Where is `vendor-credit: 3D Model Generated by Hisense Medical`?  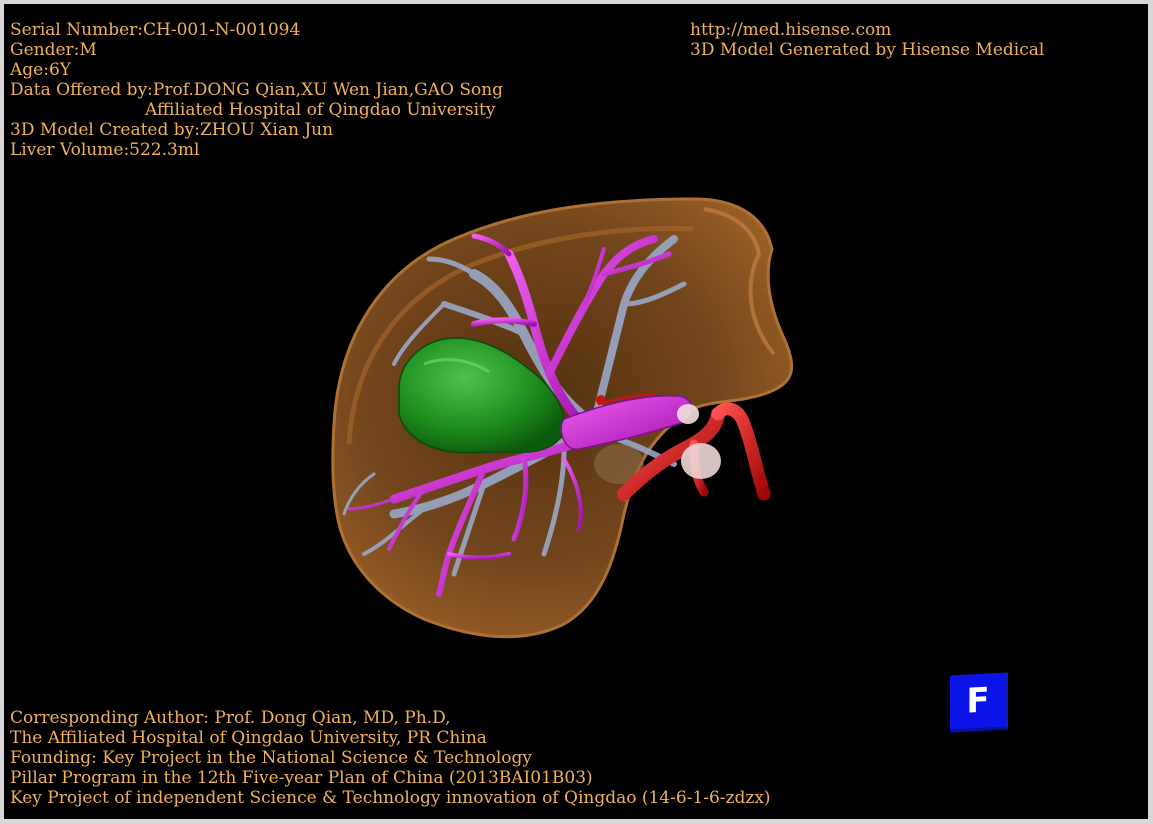
vendor-credit: 3D Model Generated by Hisense Medical is located at coordinates (867, 50).